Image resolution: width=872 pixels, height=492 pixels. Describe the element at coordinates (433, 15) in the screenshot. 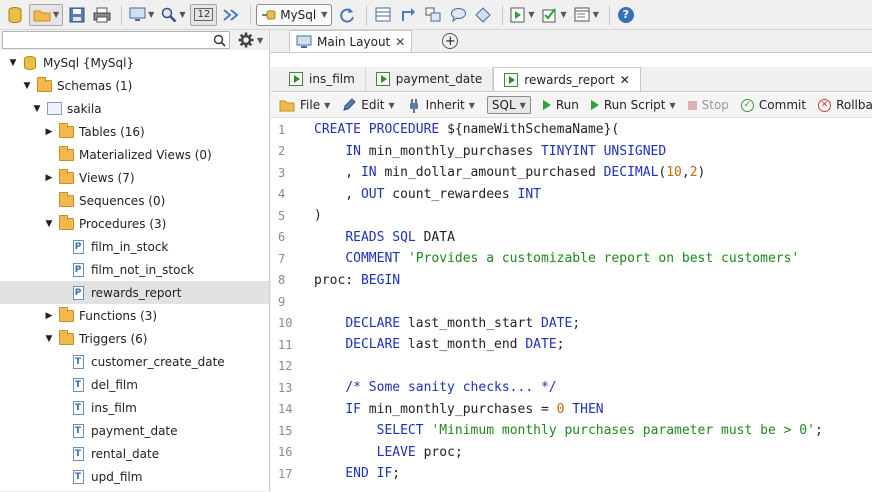

I see `layout-icon` at that location.